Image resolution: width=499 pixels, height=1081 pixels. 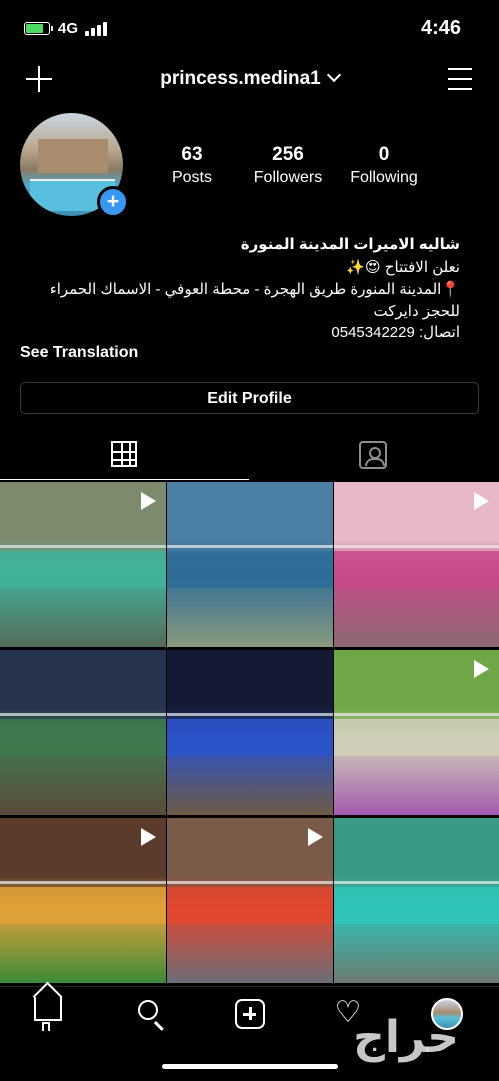 I want to click on network-type: 4G, so click(x=68, y=28).